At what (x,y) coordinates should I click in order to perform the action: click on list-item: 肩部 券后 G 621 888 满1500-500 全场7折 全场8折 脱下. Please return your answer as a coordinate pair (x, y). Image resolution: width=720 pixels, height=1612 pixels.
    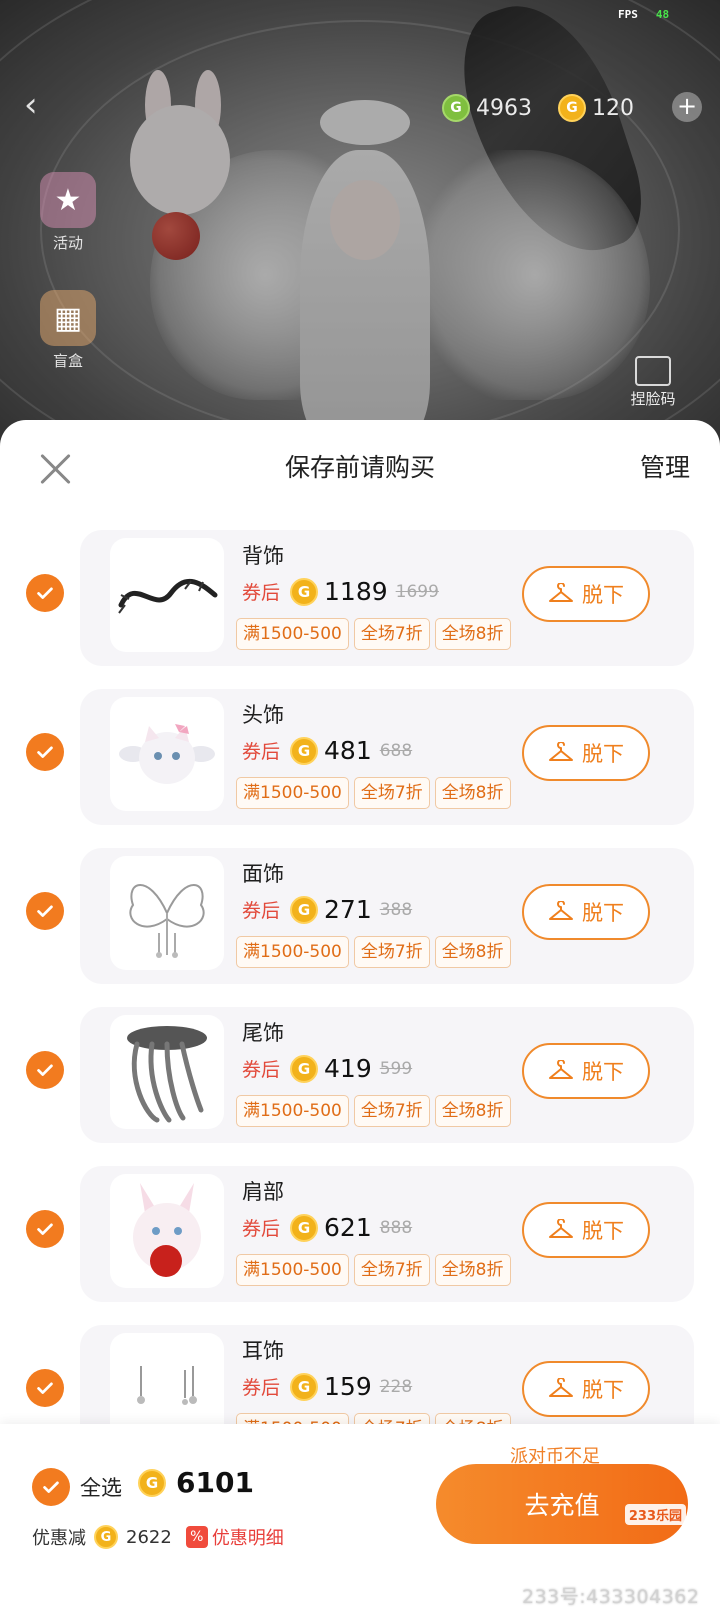
    Looking at the image, I should click on (360, 1236).